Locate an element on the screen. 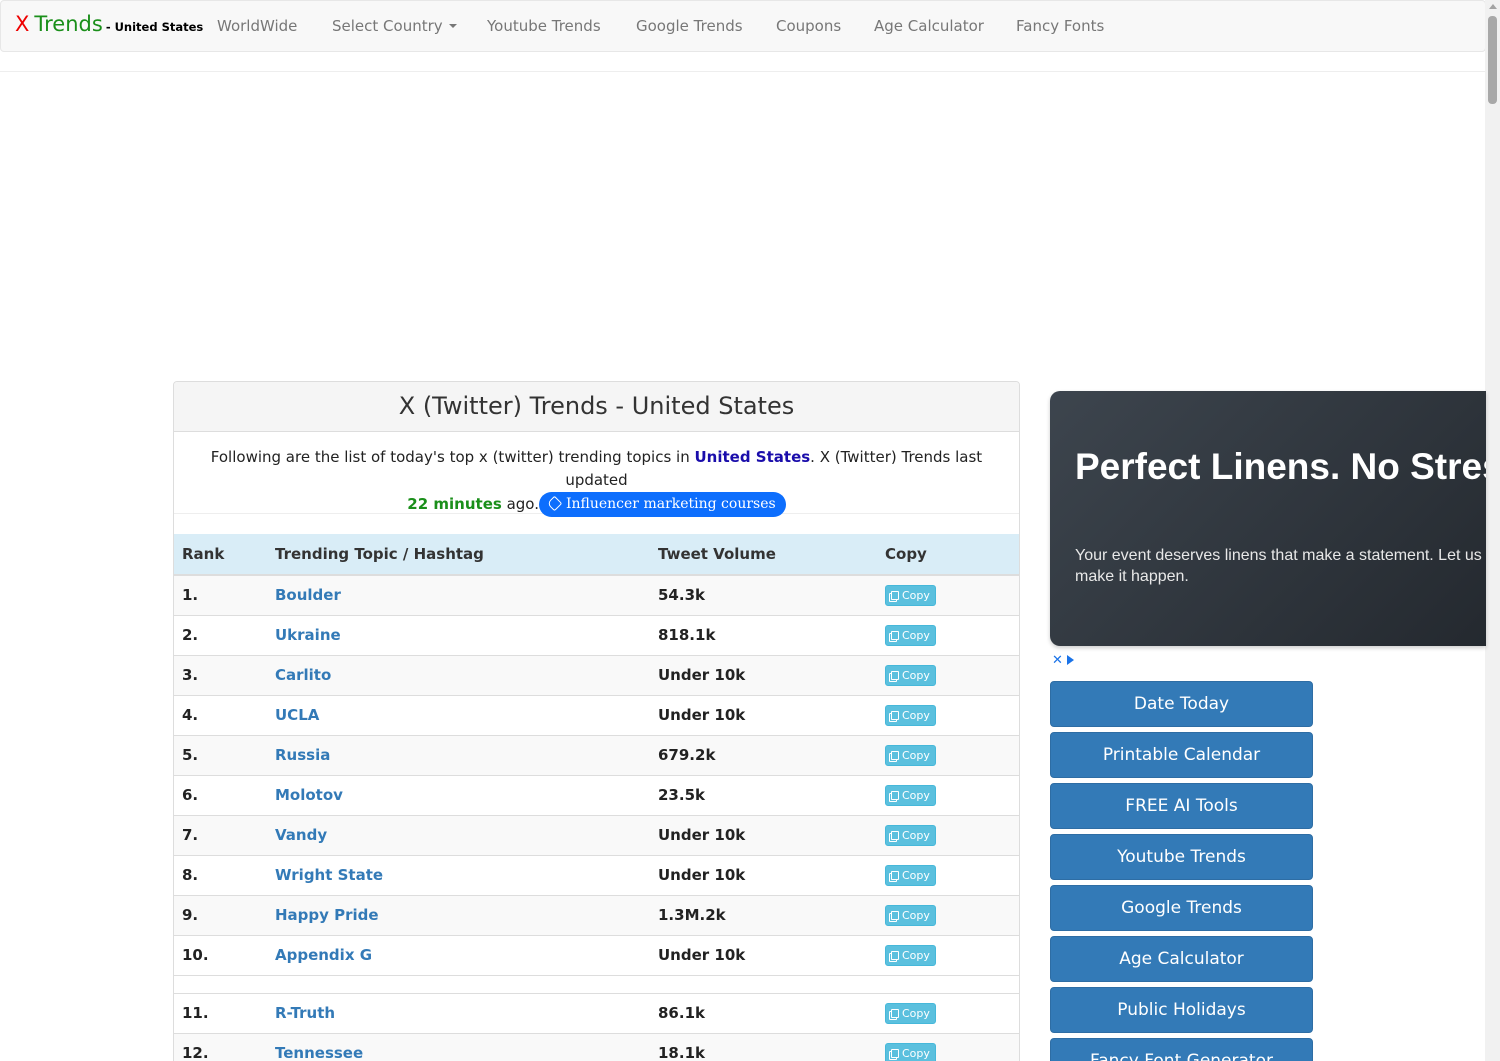 This screenshot has height=1061, width=1500. volume-cell: Under 10k is located at coordinates (771, 874).